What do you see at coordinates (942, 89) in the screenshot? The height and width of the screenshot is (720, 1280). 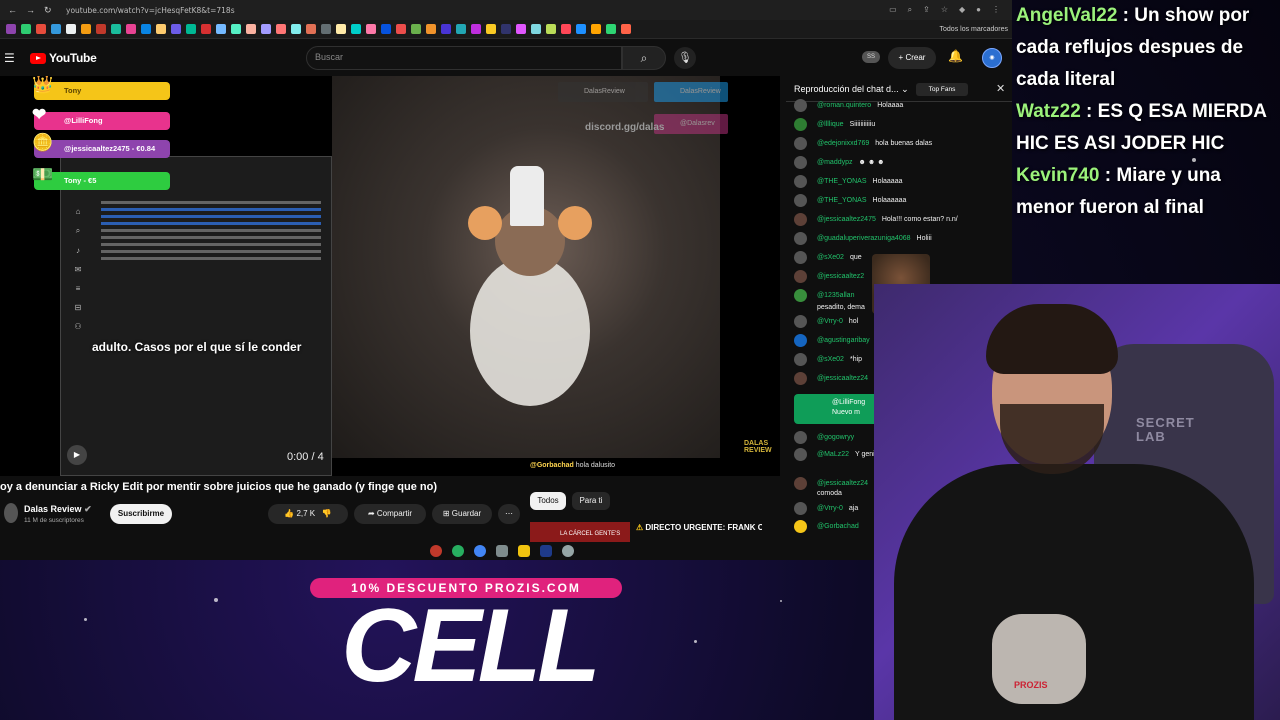 I see `top-fans-toggle: Top Fans` at bounding box center [942, 89].